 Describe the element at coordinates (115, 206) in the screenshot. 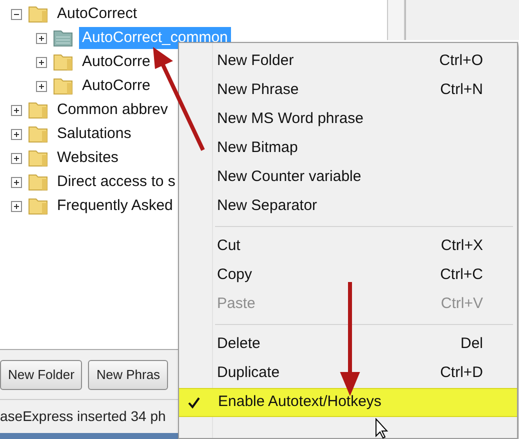

I see `tree-item: Frequently Asked` at that location.